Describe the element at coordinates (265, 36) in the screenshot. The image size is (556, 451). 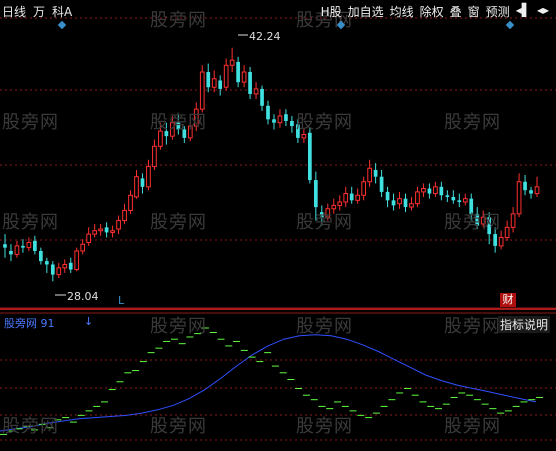
I see `high-price-label: 42.24` at that location.